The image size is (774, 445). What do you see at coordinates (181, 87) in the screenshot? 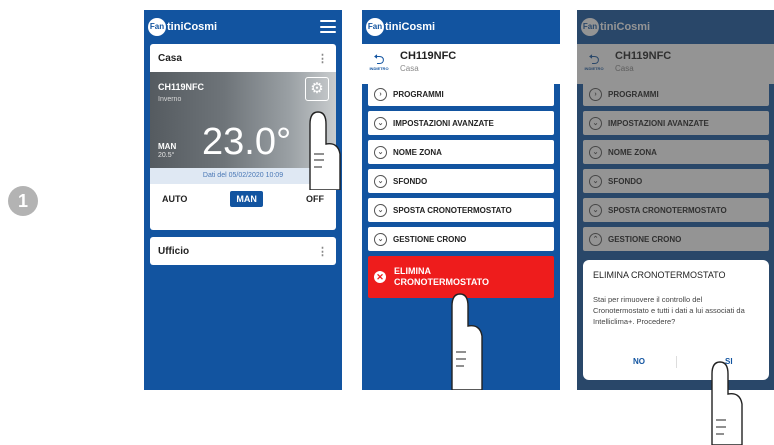
I see `thermostat-name: CH119NFC` at bounding box center [181, 87].